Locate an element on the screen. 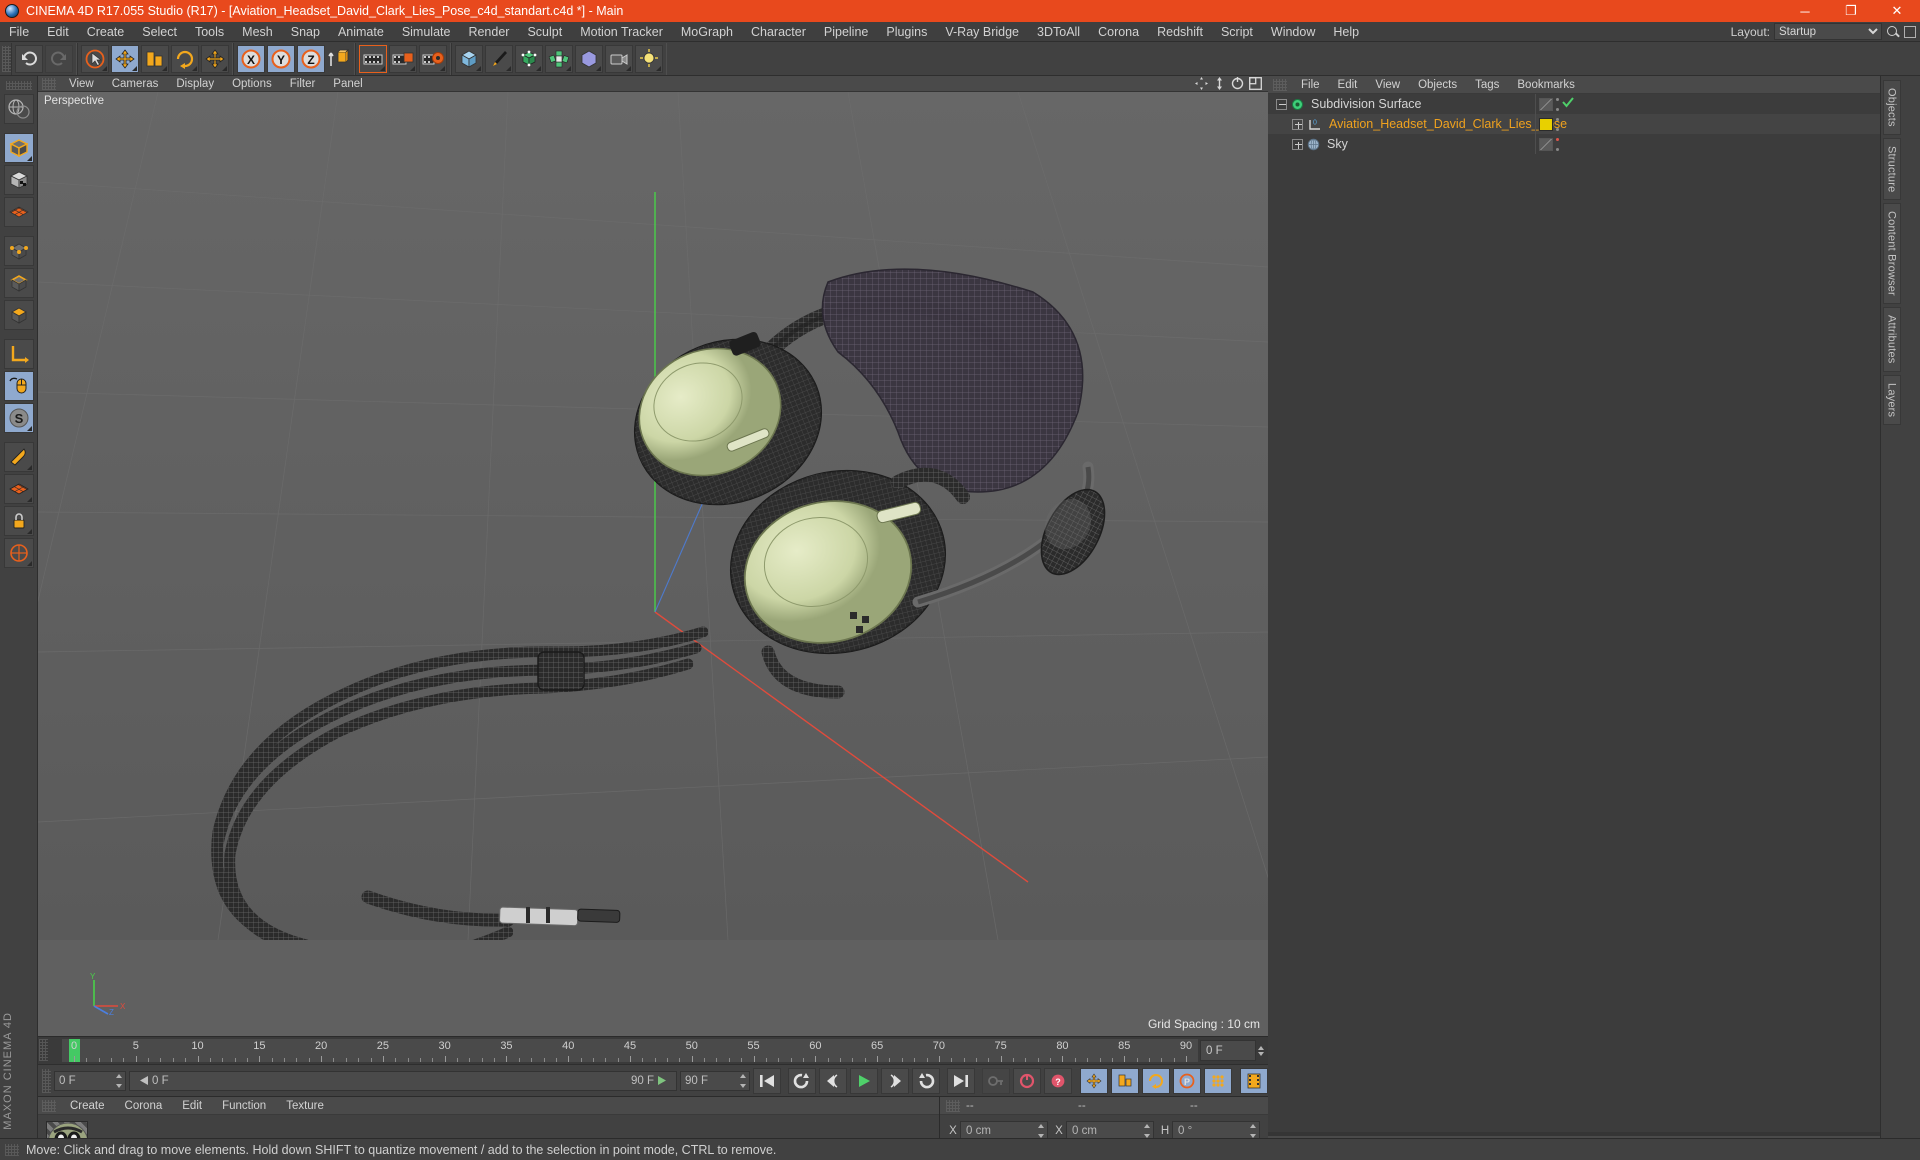 The width and height of the screenshot is (1920, 1160). key-parameter-button: P is located at coordinates (1187, 1080).